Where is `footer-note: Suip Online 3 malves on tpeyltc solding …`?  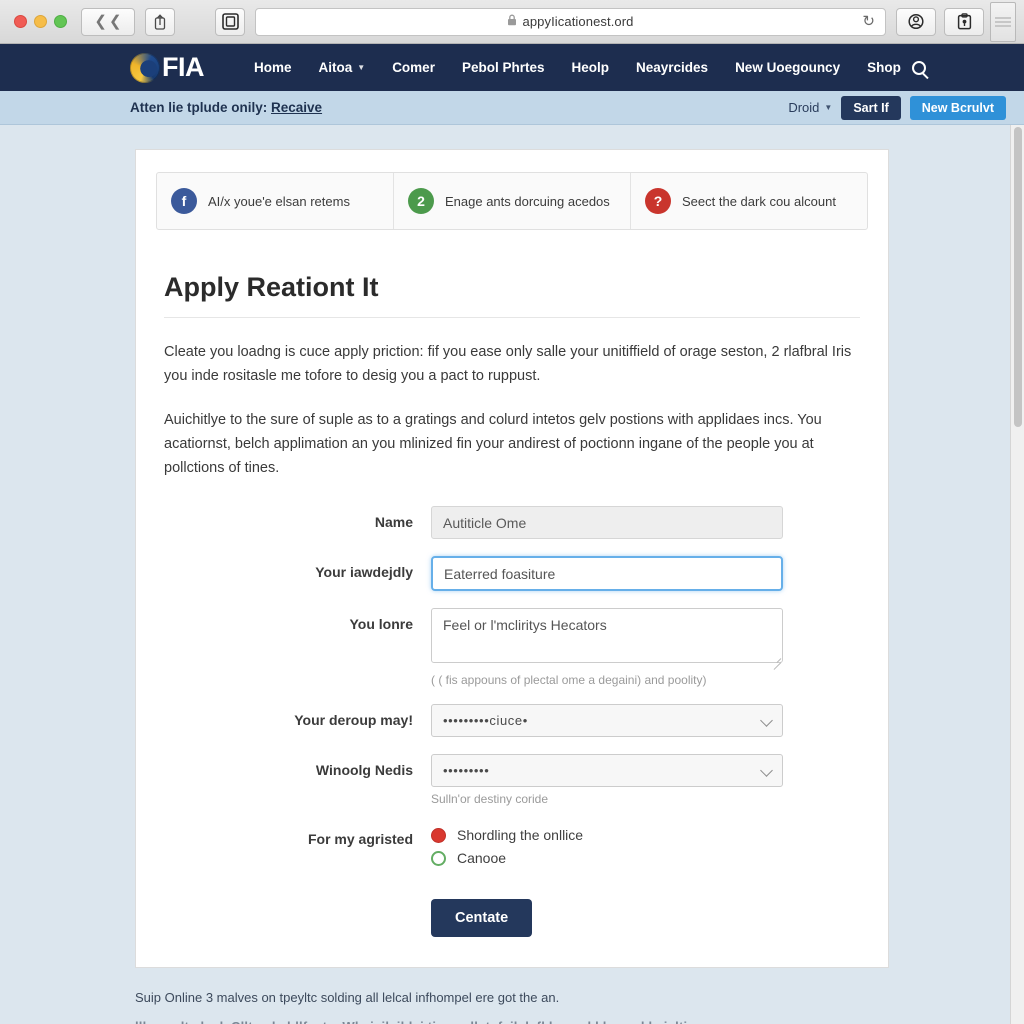 footer-note: Suip Online 3 malves on tpeyltc solding … is located at coordinates (347, 998).